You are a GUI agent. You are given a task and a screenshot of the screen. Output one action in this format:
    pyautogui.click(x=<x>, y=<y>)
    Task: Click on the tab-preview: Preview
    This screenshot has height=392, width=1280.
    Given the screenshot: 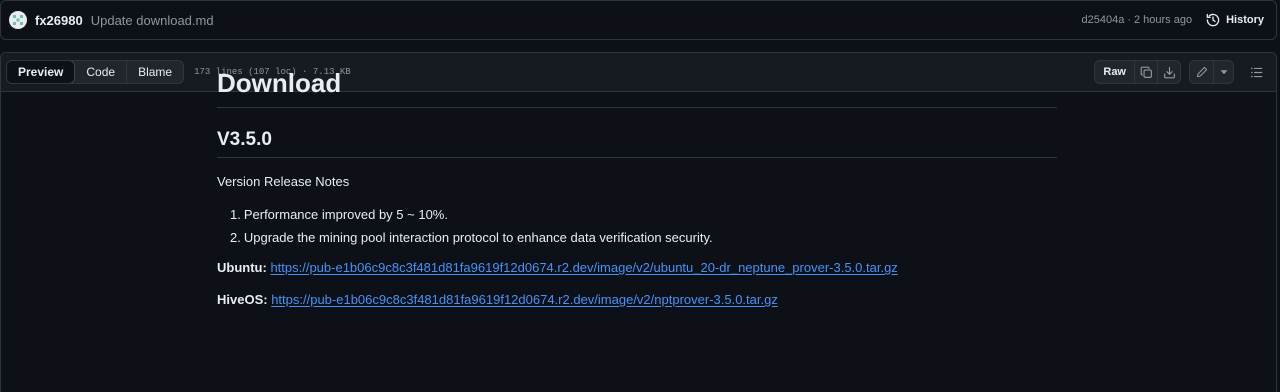 What is the action you would take?
    pyautogui.click(x=41, y=72)
    